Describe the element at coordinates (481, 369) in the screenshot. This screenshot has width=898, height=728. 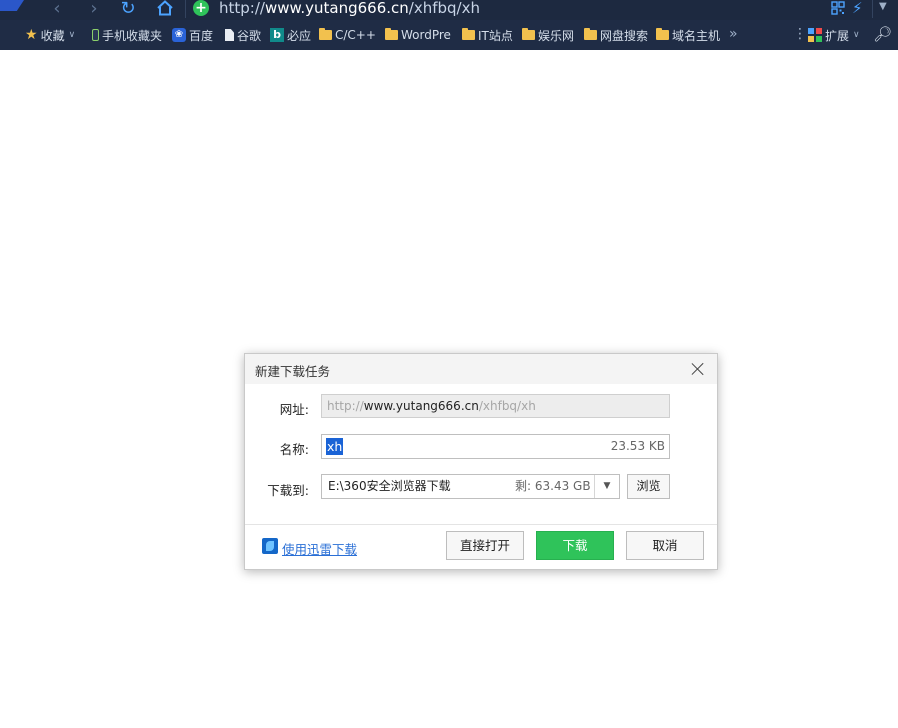
I see `dialog-header: 新建下载任务` at that location.